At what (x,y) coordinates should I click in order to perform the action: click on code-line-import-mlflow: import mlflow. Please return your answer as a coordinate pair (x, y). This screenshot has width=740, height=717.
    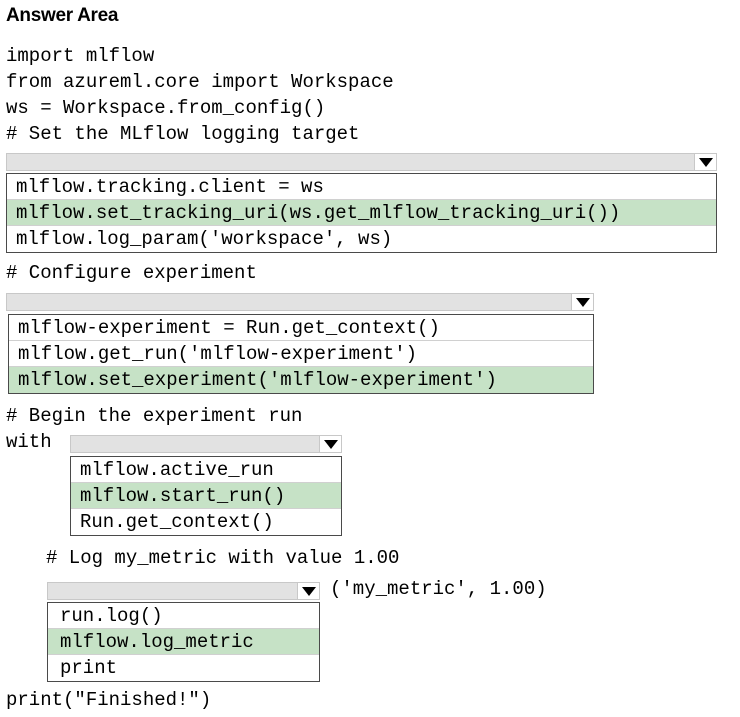
    Looking at the image, I should click on (80, 56).